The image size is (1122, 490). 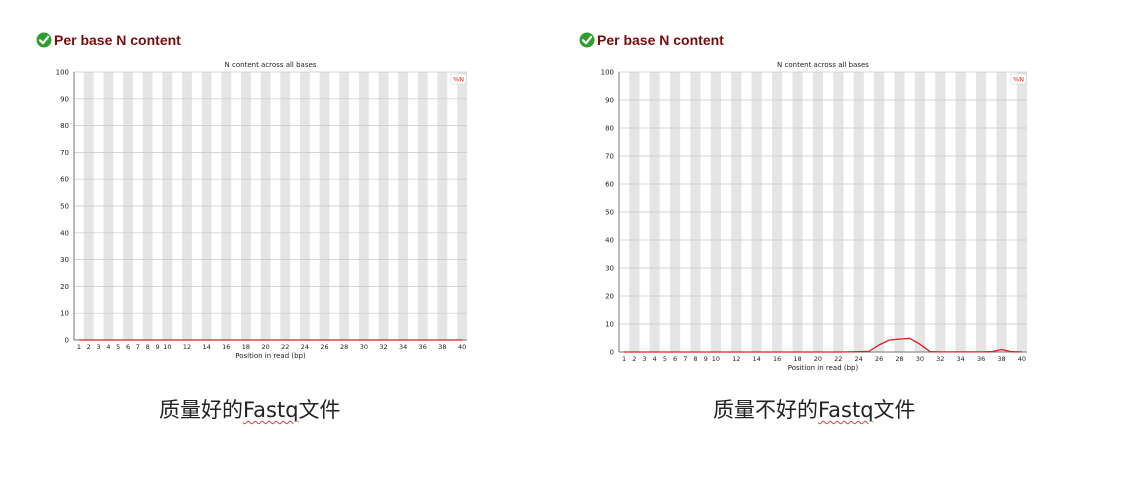 I want to click on panel-caption: 质量好的Fastq文件, so click(x=250, y=409).